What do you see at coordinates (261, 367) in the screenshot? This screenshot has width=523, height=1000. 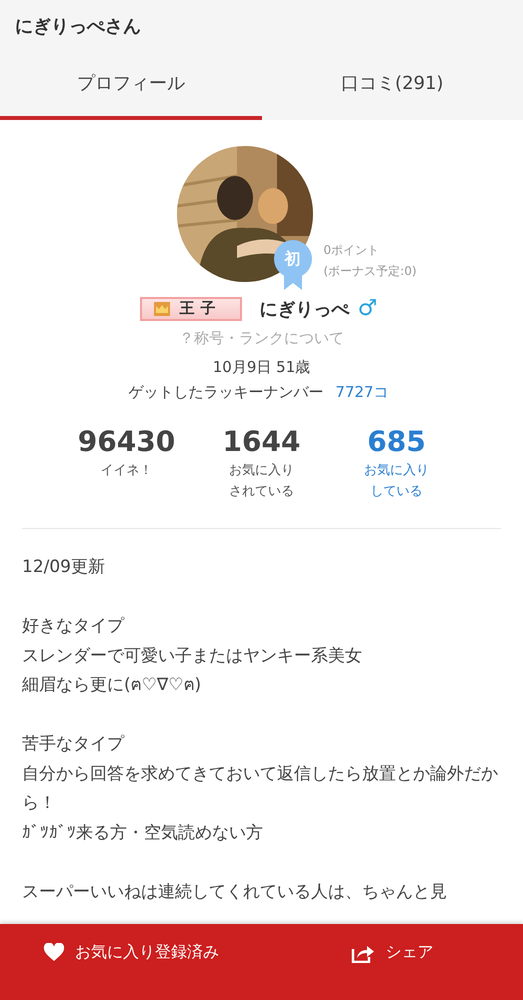 I see `birthday-age: 10月9日 51歳` at bounding box center [261, 367].